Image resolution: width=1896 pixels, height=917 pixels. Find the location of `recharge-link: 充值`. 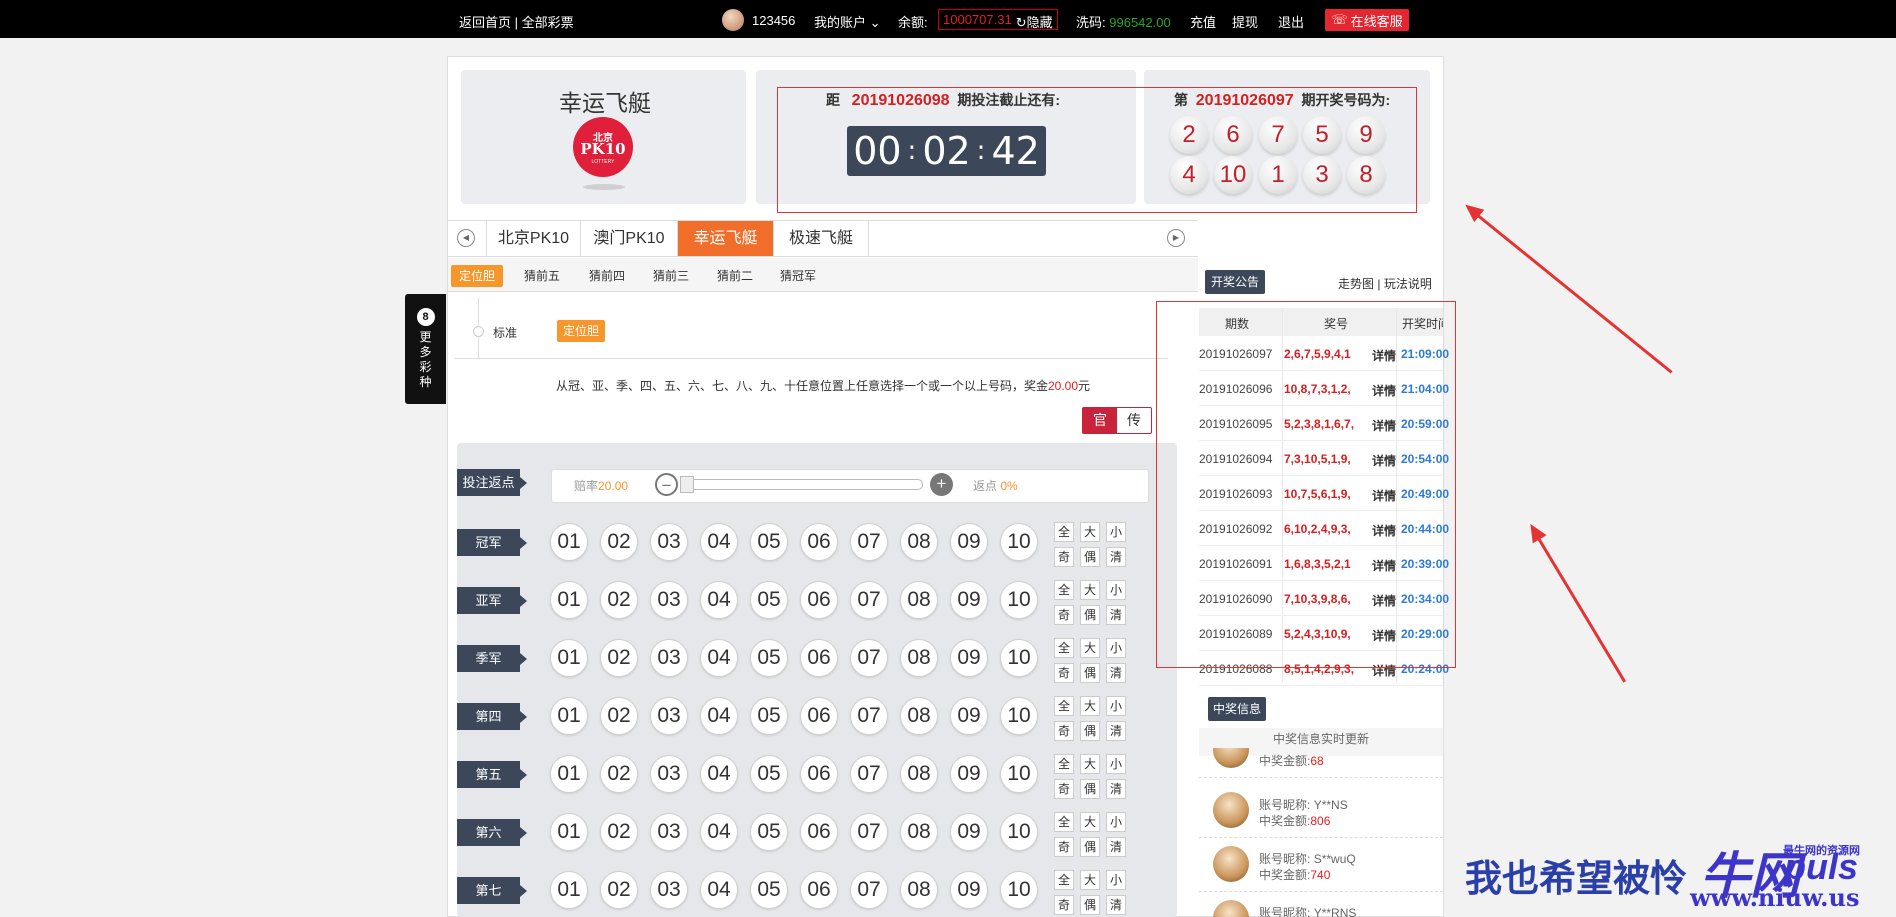

recharge-link: 充值 is located at coordinates (1203, 21).